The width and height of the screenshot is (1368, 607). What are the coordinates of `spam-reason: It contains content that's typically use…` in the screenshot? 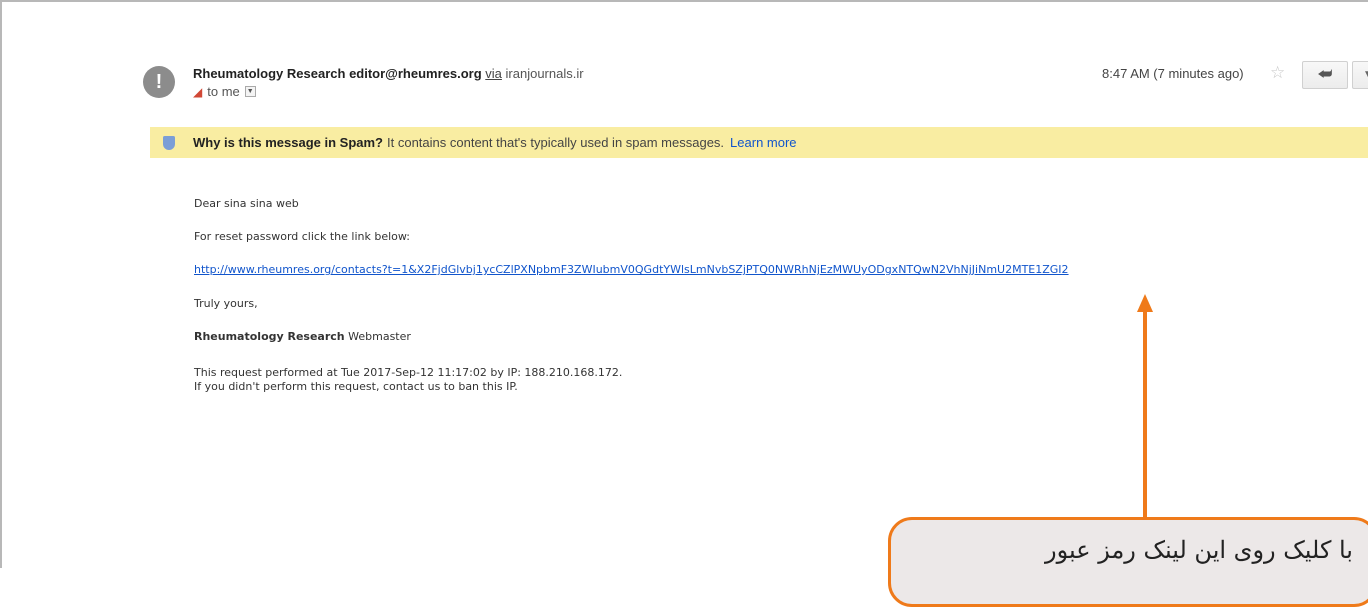 It's located at (556, 142).